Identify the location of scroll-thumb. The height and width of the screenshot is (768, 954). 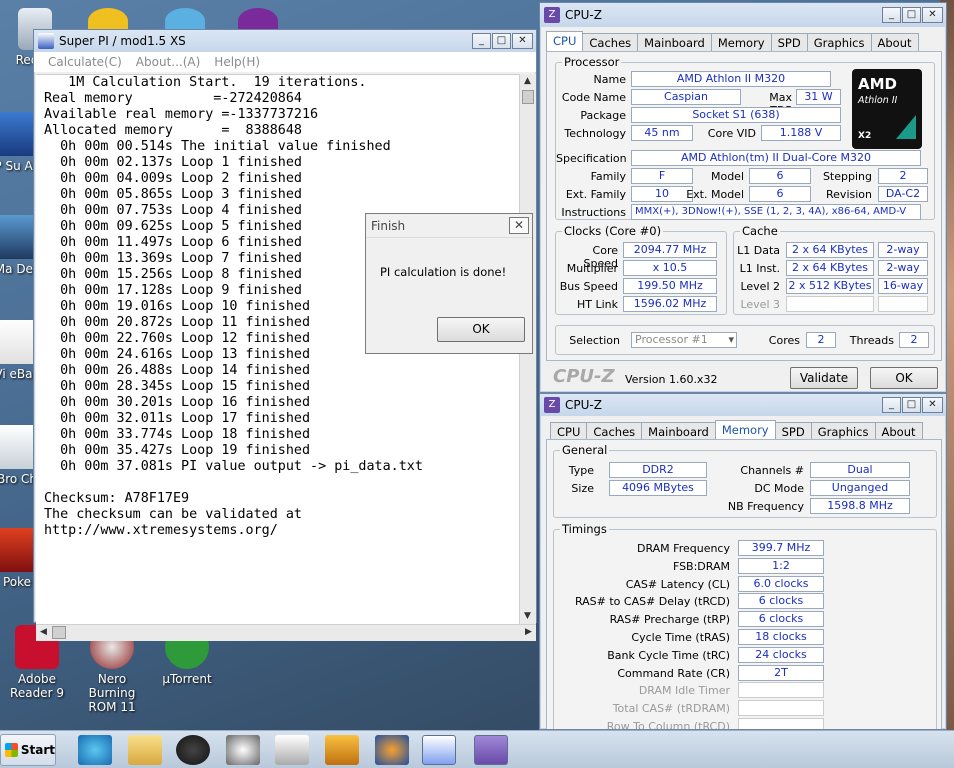
(528, 97).